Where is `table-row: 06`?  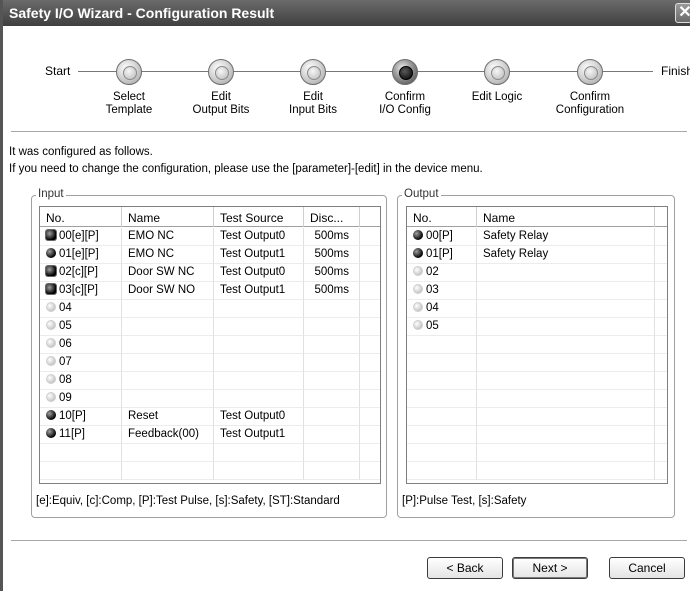 table-row: 06 is located at coordinates (210, 345).